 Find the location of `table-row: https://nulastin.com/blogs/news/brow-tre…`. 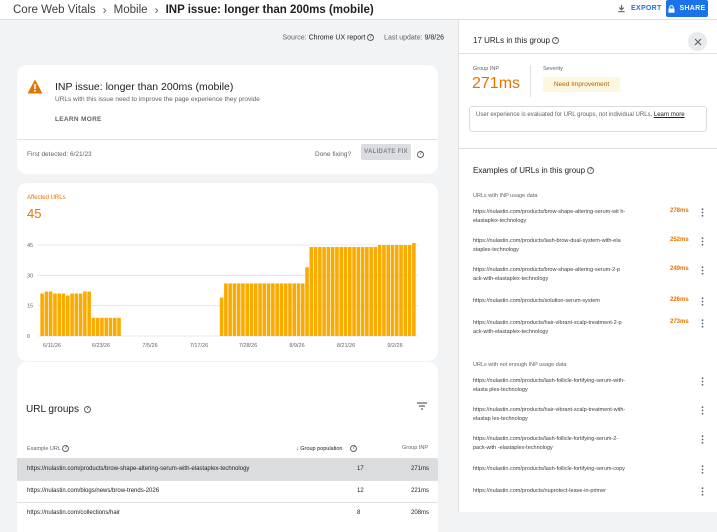

table-row: https://nulastin.com/blogs/news/brow-tre… is located at coordinates (227, 491).